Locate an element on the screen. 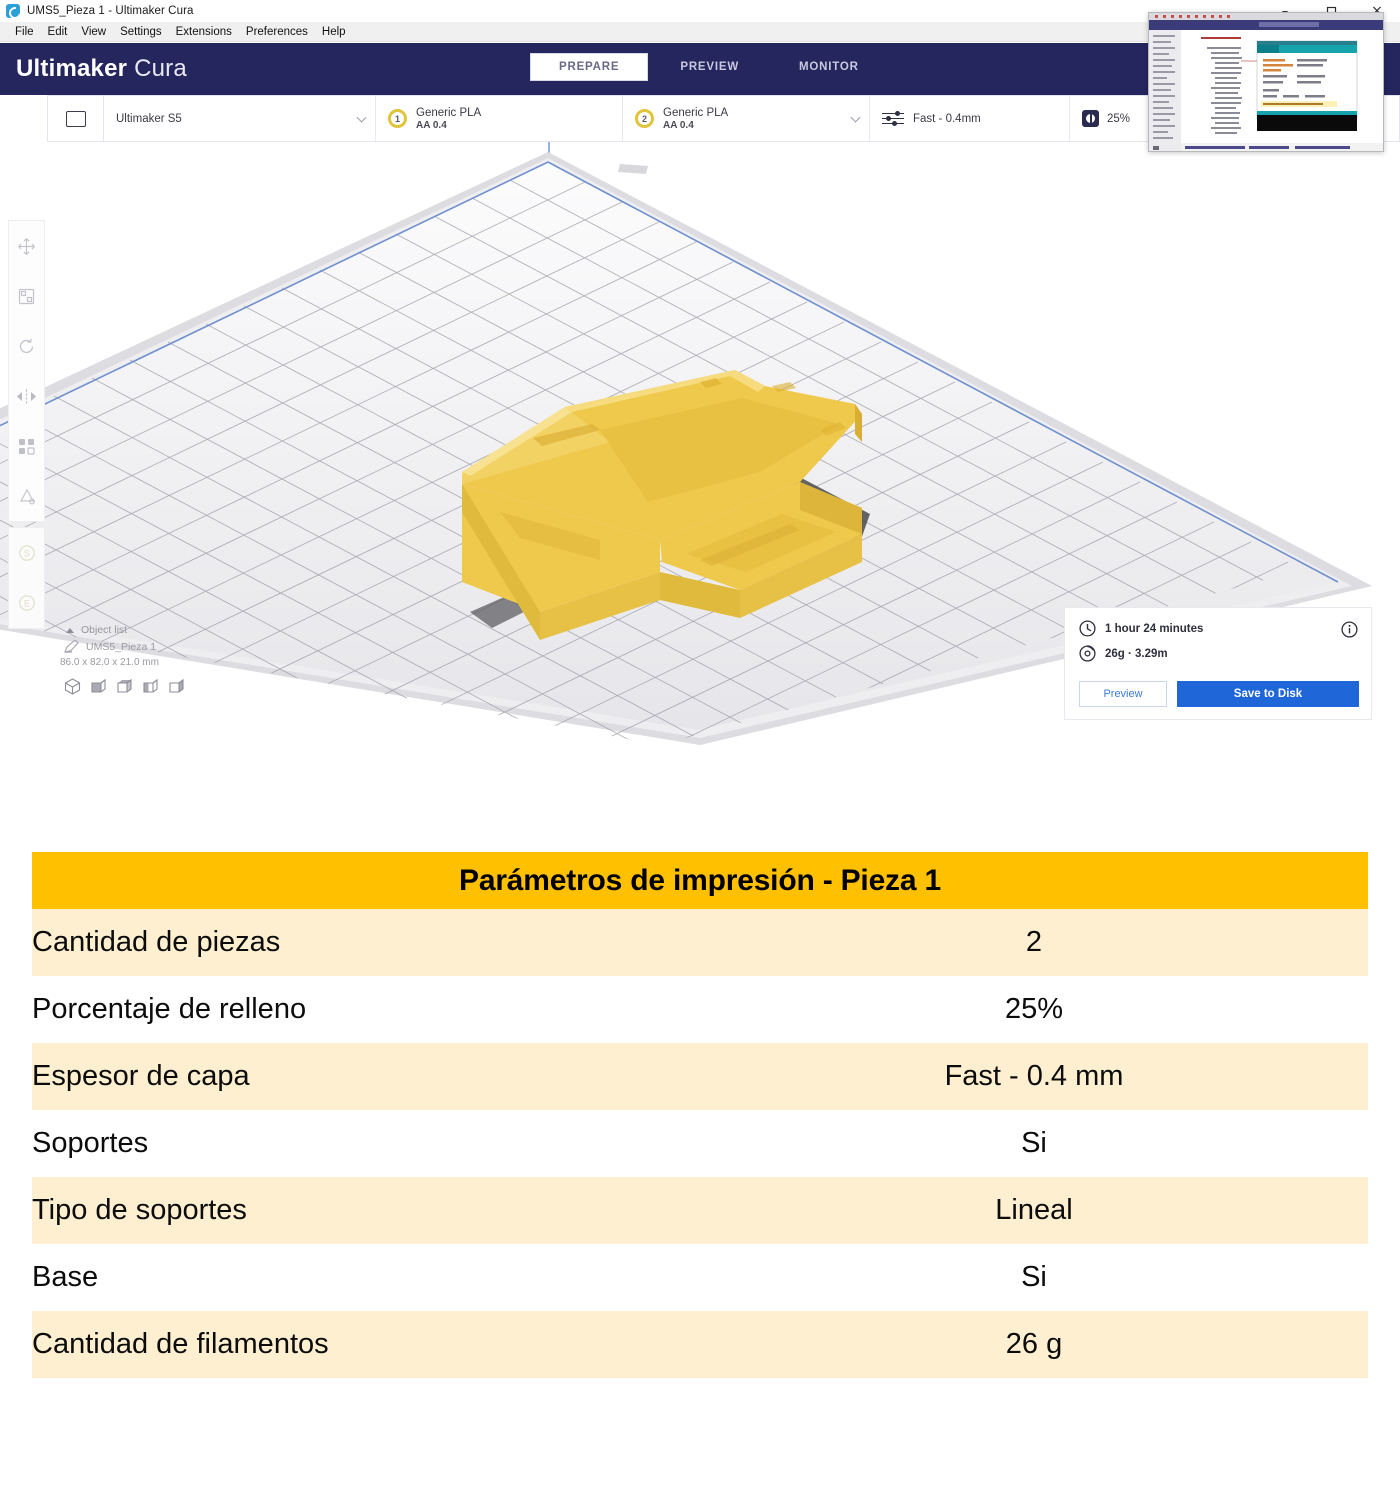 The image size is (1400, 1500). object-list-title: Object list is located at coordinates (104, 630).